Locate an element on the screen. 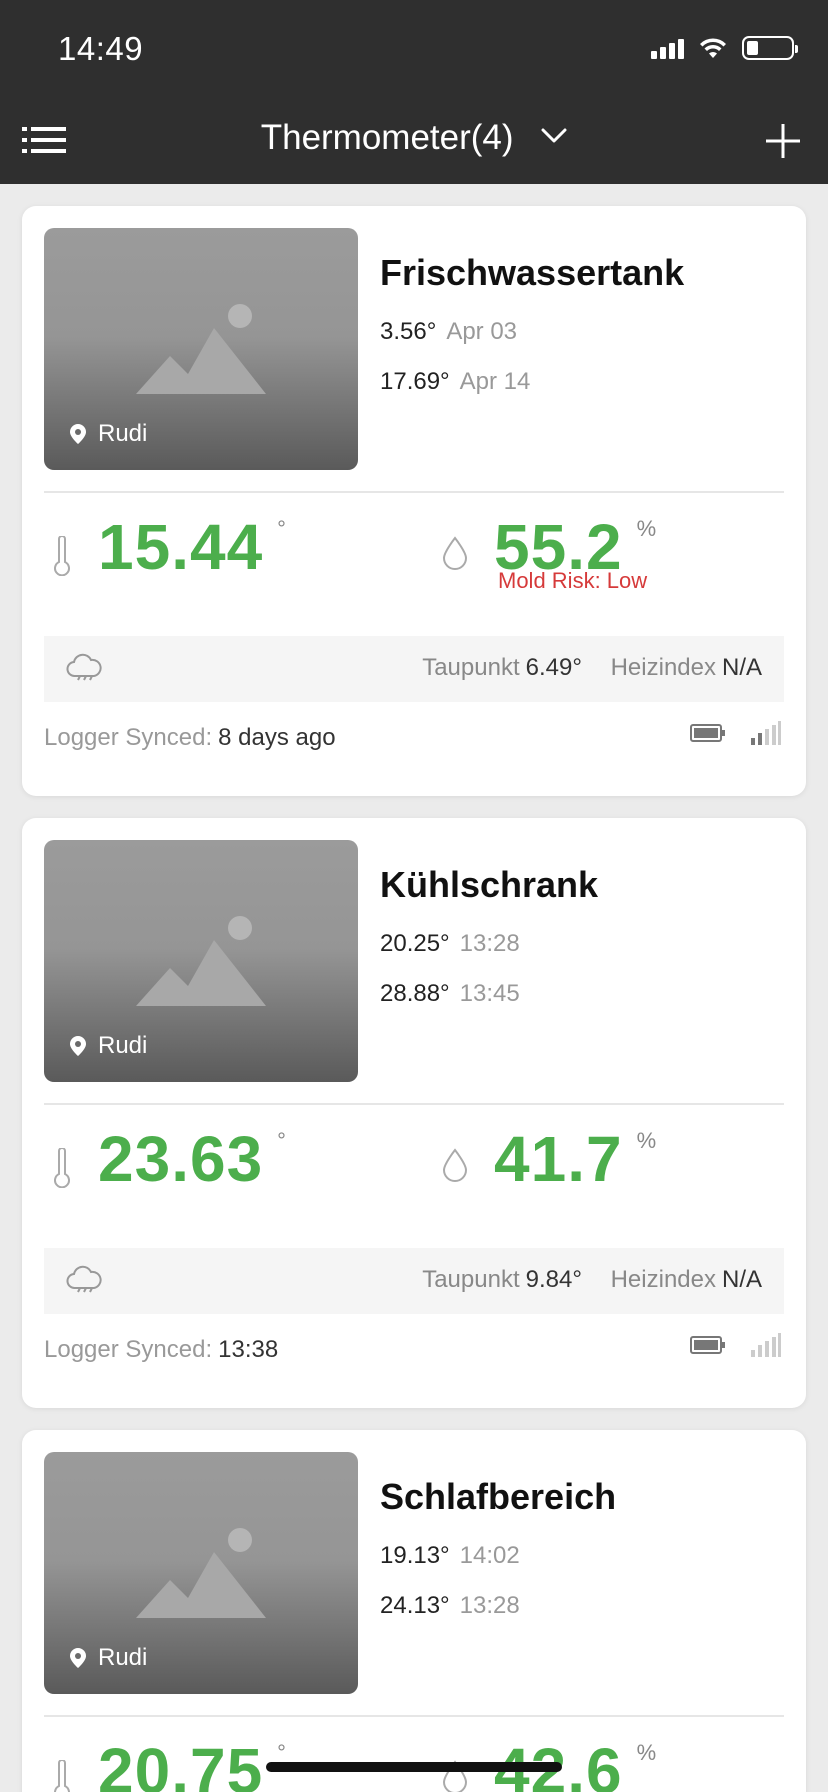  temperature-reading: 23.63 ° is located at coordinates (169, 1159).